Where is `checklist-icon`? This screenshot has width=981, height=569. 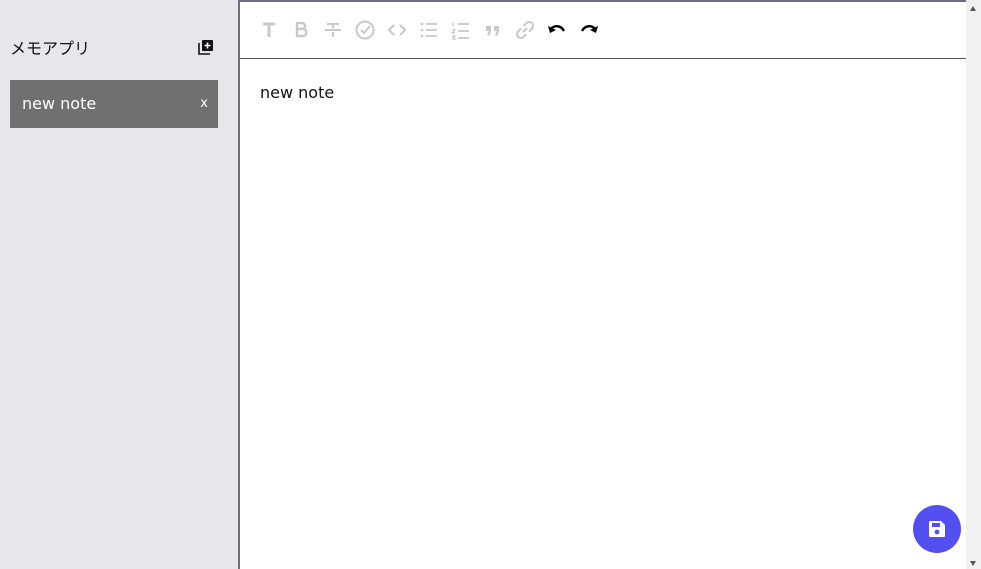 checklist-icon is located at coordinates (365, 30).